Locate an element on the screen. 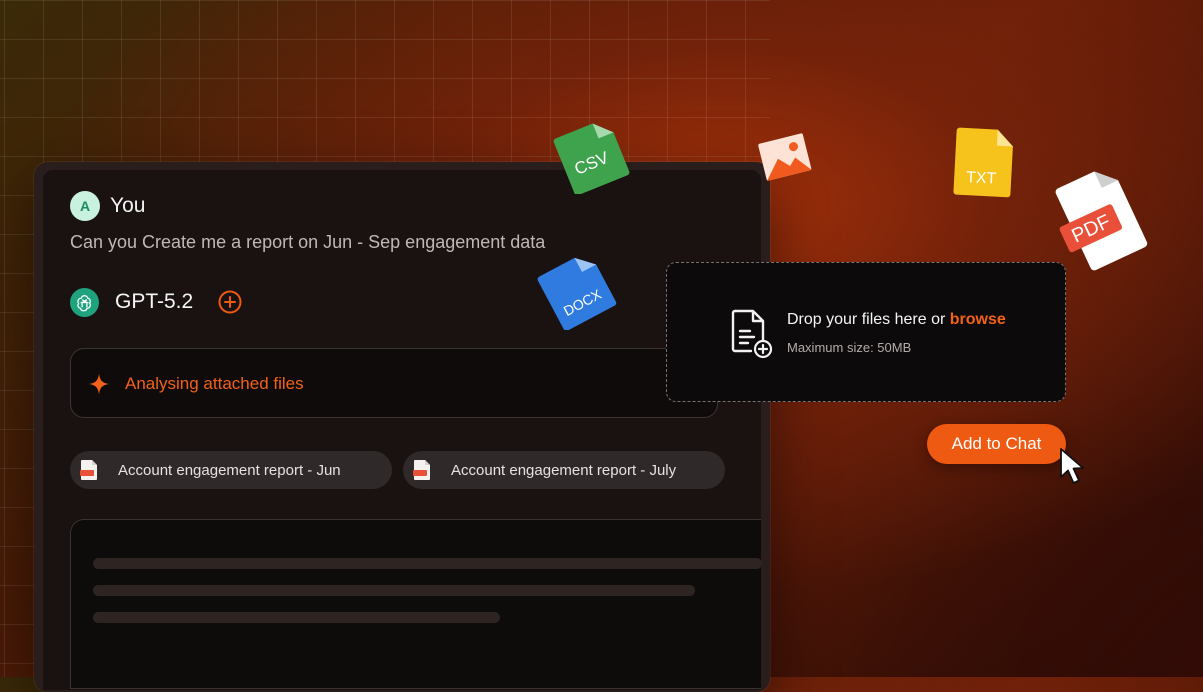 The width and height of the screenshot is (1203, 692). analysis-status-card: Analysing attached files is located at coordinates (394, 383).